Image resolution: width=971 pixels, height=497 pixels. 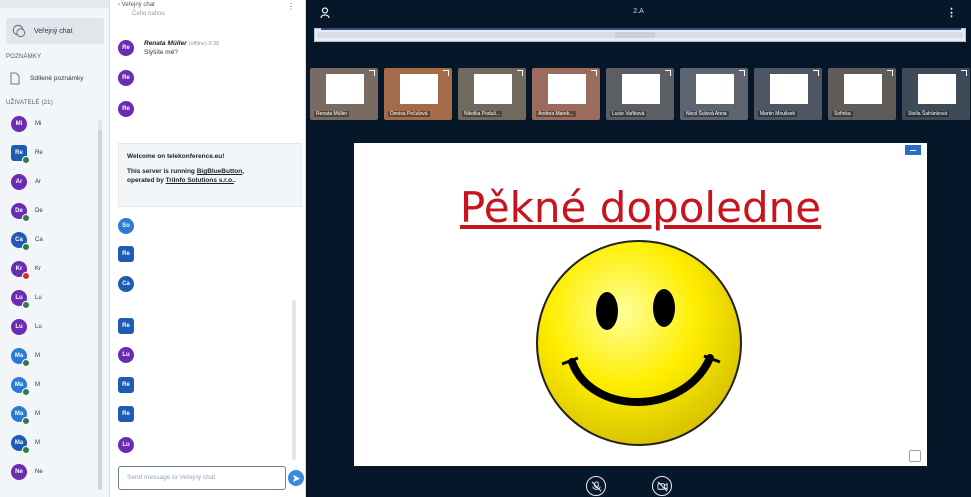 I want to click on user-list-item: Ca Ca, so click(x=27, y=241).